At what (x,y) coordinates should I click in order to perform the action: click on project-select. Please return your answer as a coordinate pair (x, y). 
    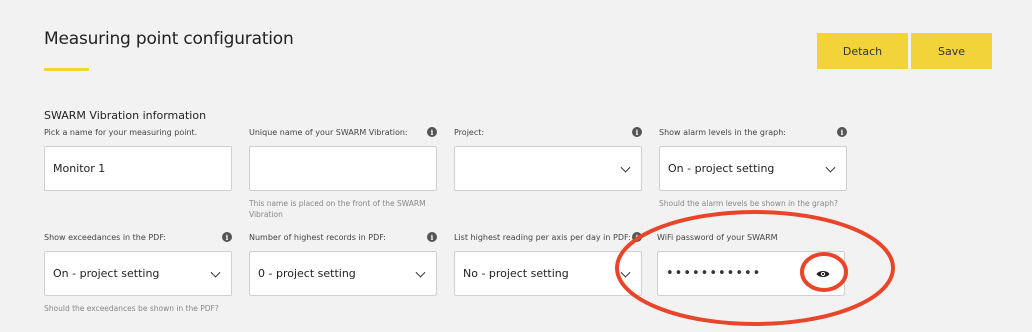
    Looking at the image, I should click on (548, 168).